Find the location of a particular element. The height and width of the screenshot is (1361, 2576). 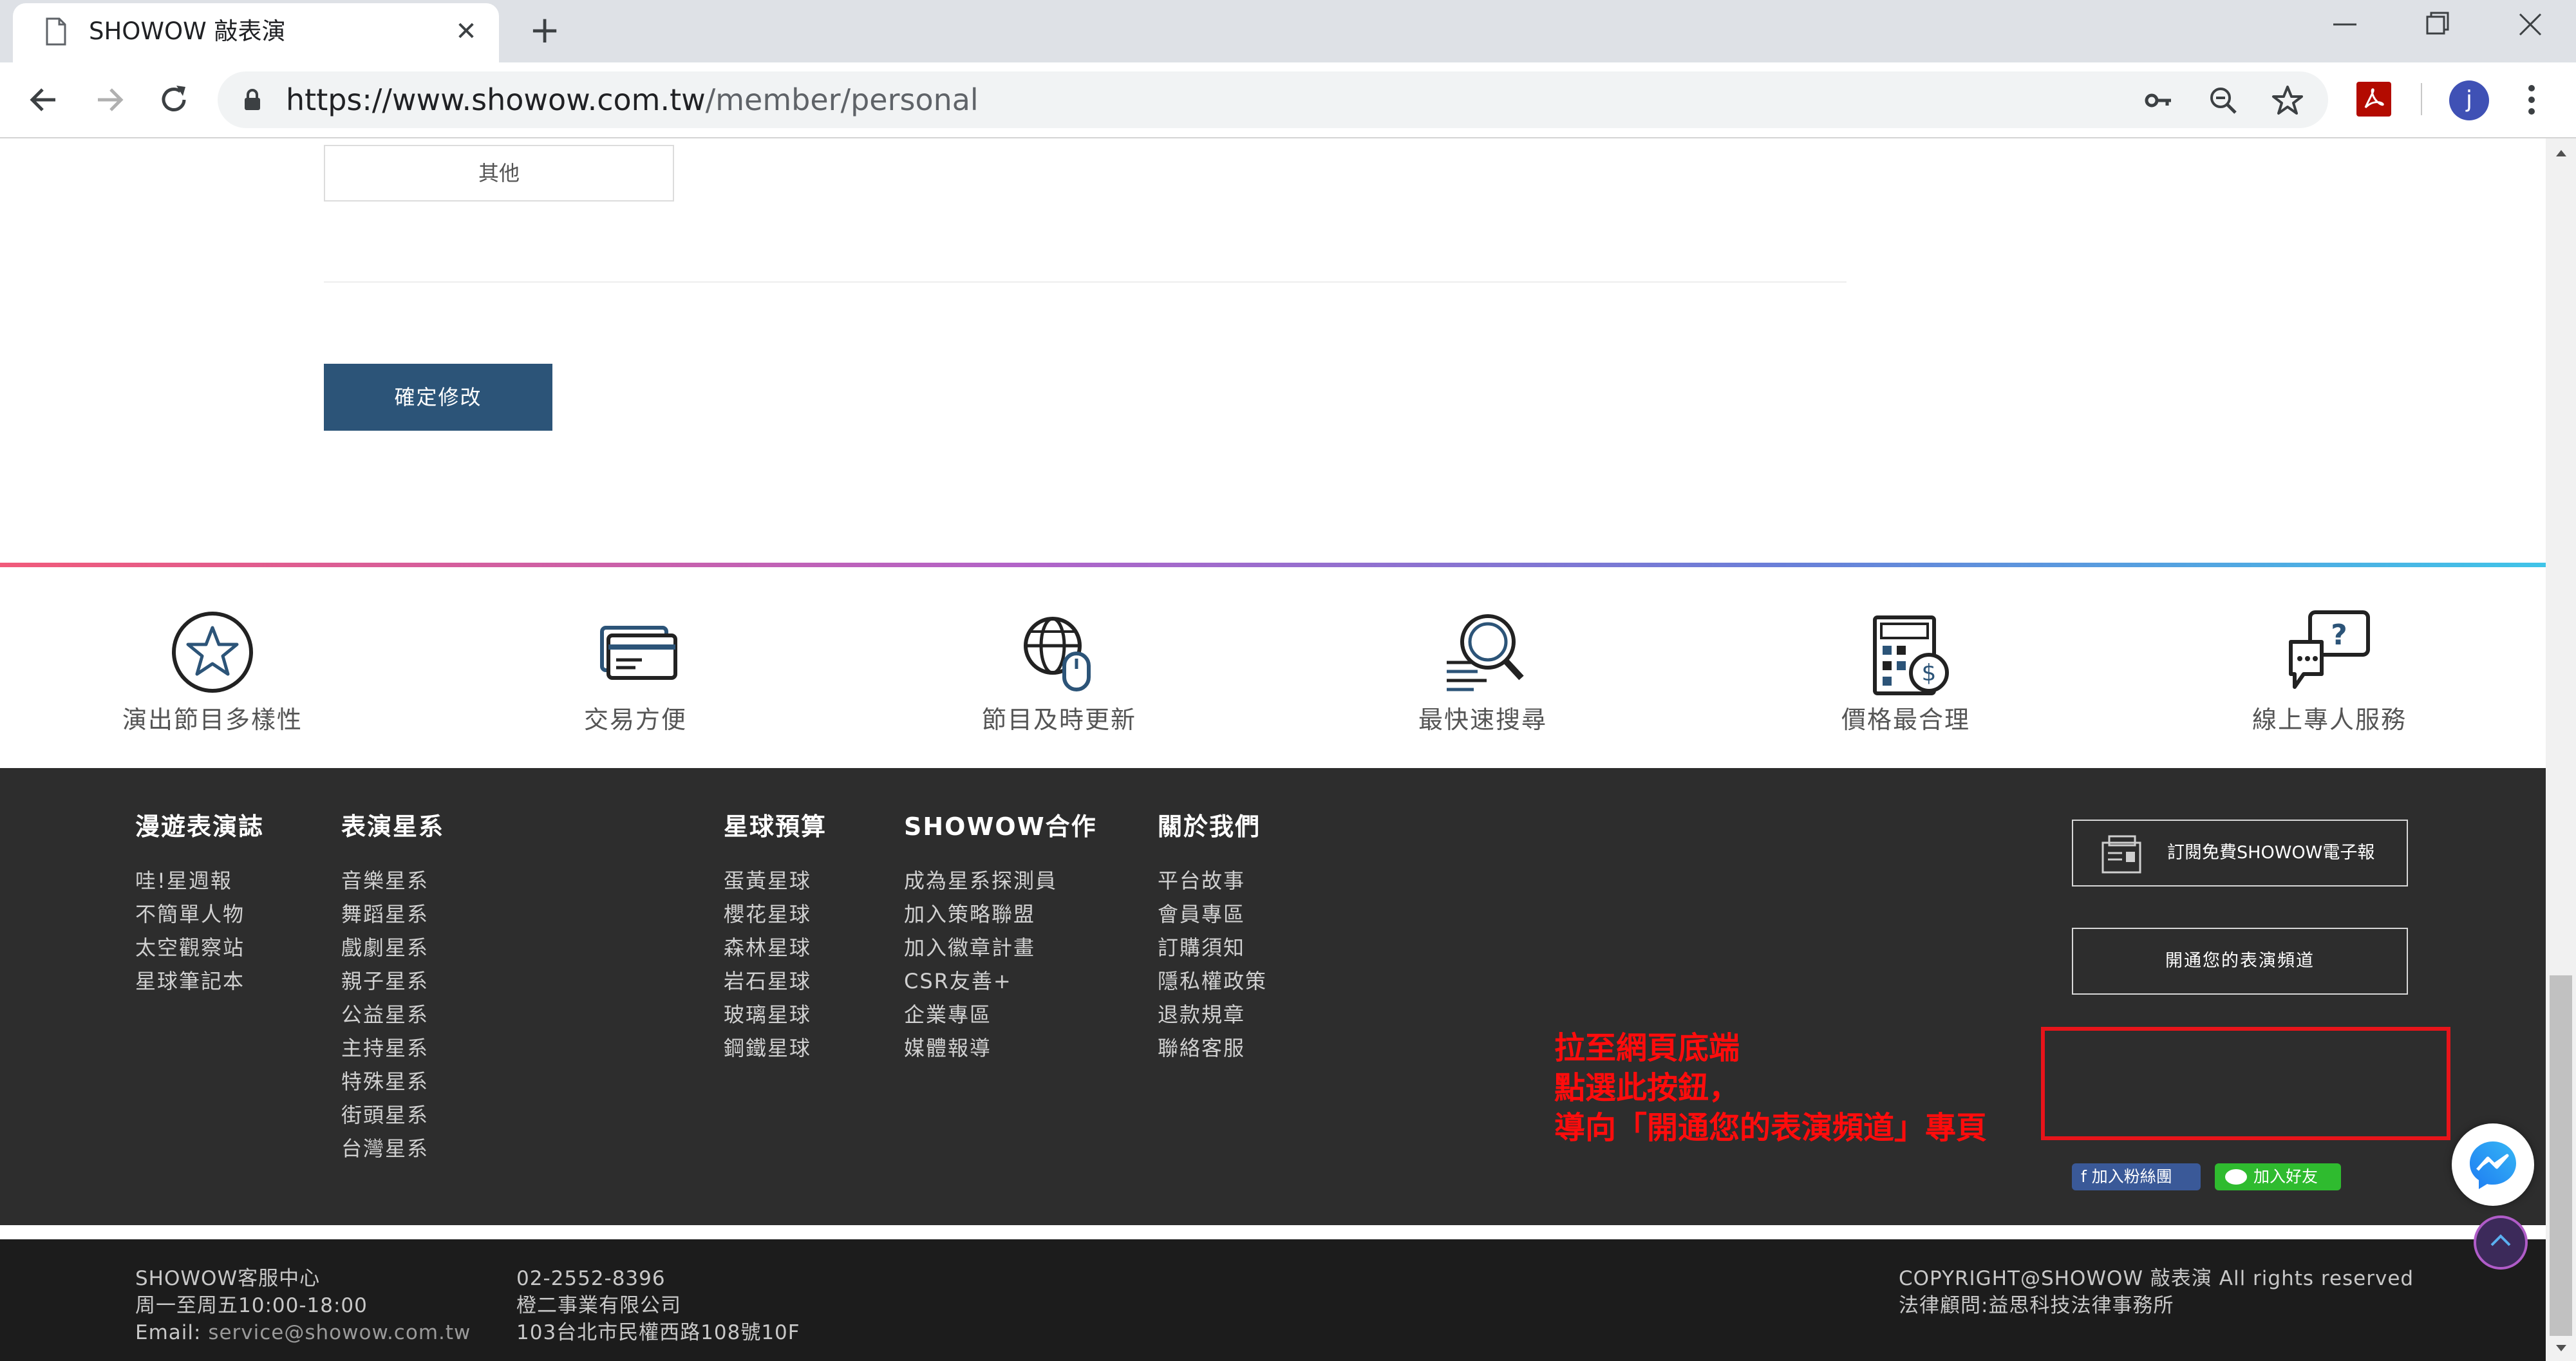

footer-link: 企業專區 is located at coordinates (1000, 1015).